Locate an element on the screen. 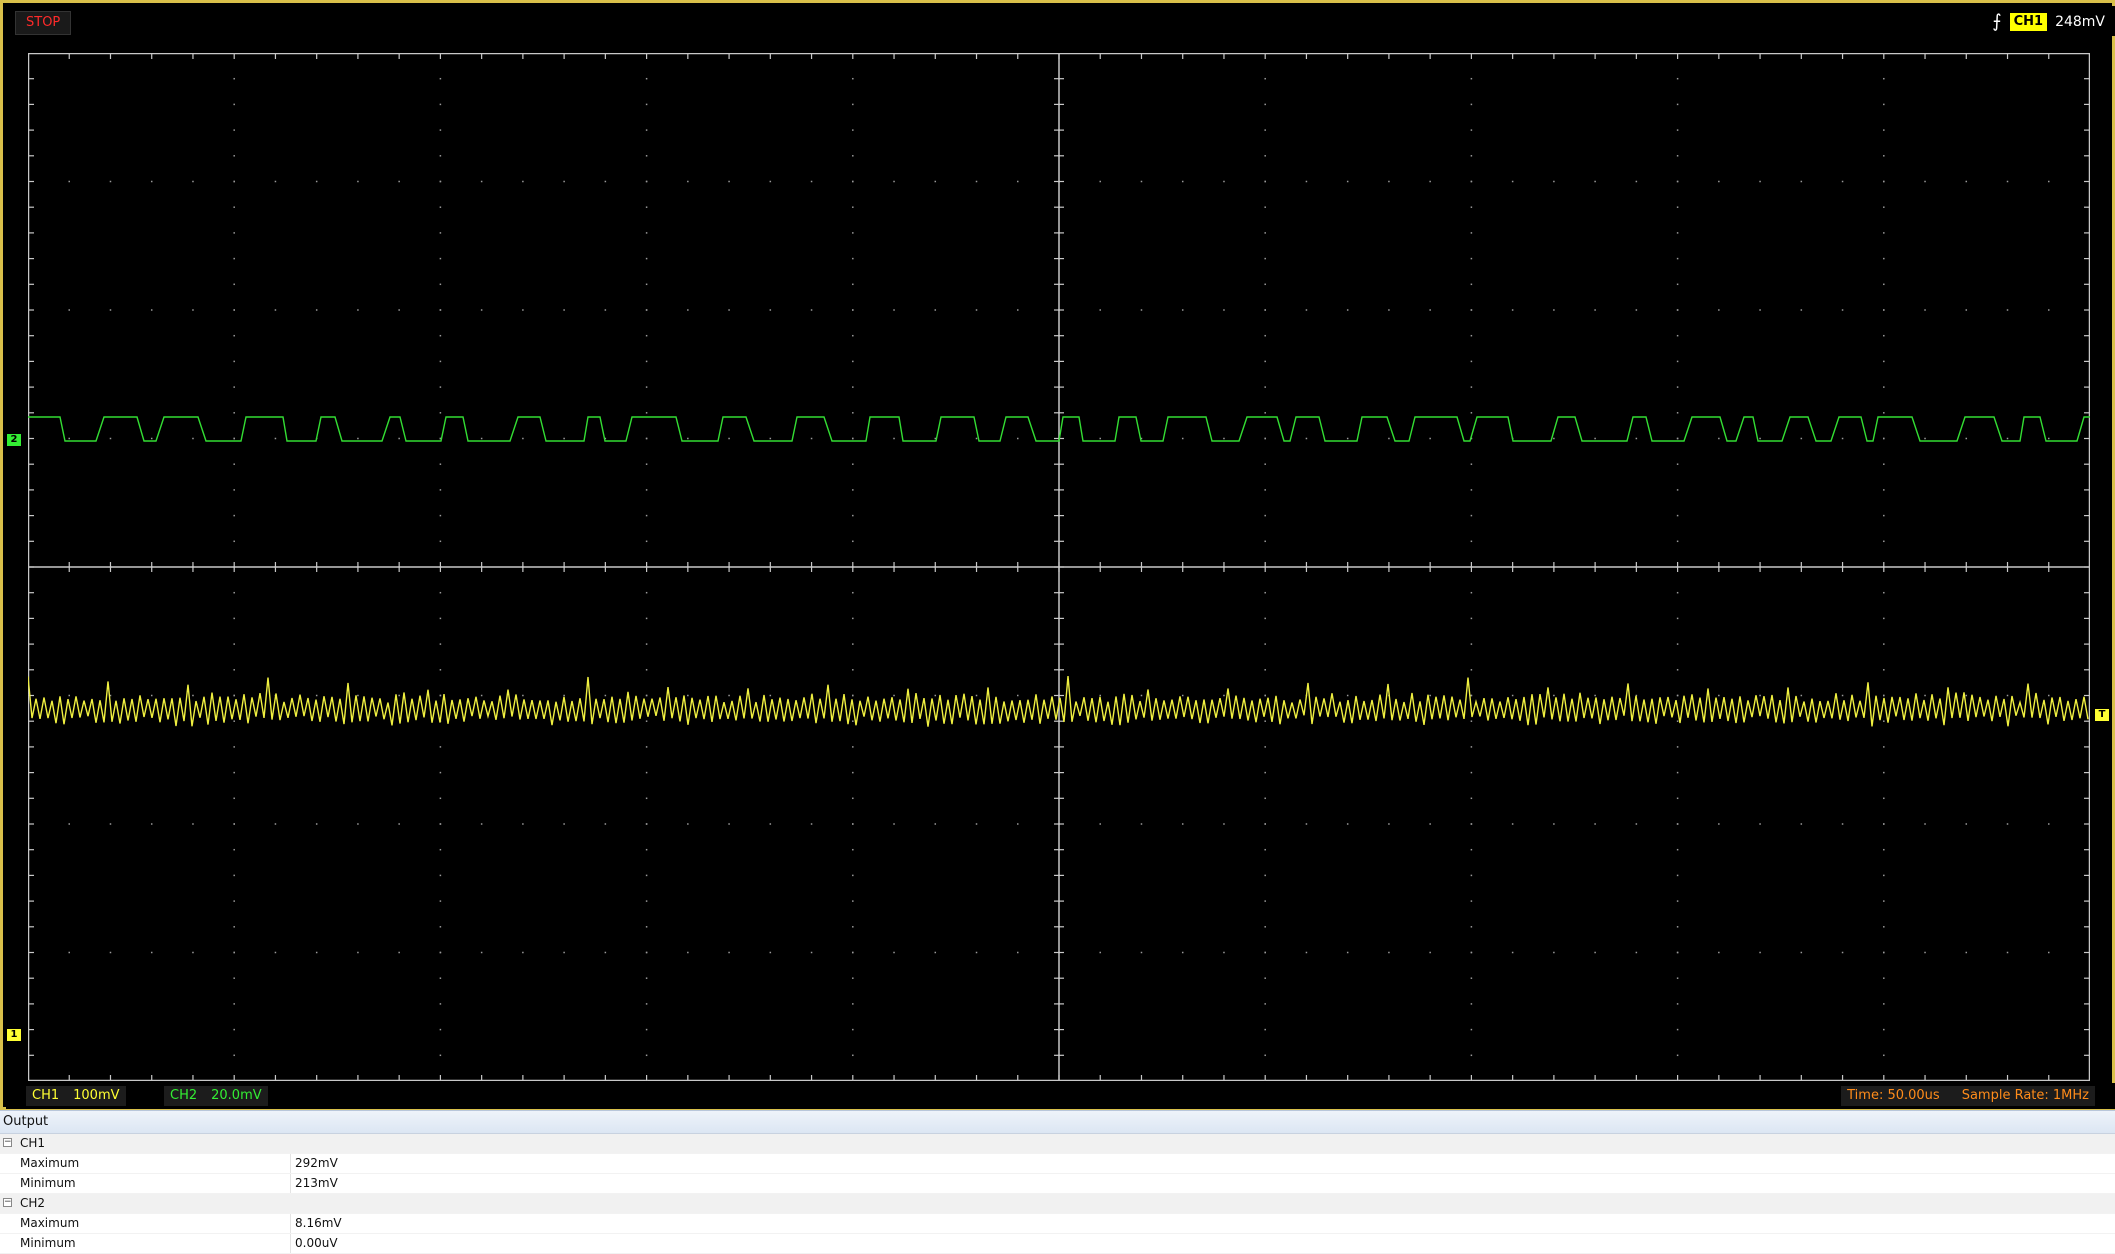  column-divider is located at coordinates (290, 1163).